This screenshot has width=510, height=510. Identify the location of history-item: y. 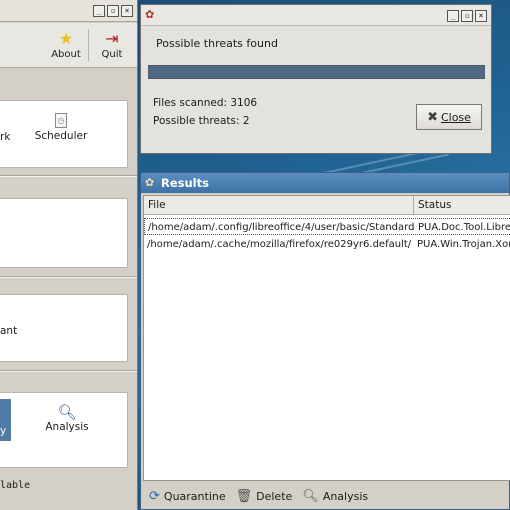
(5, 420).